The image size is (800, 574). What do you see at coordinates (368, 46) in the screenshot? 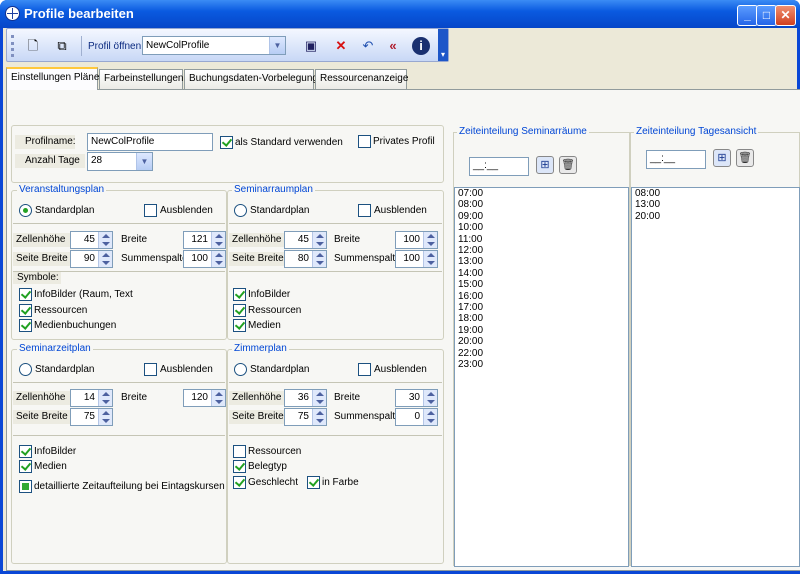
I see `undo-icon: ↶` at bounding box center [368, 46].